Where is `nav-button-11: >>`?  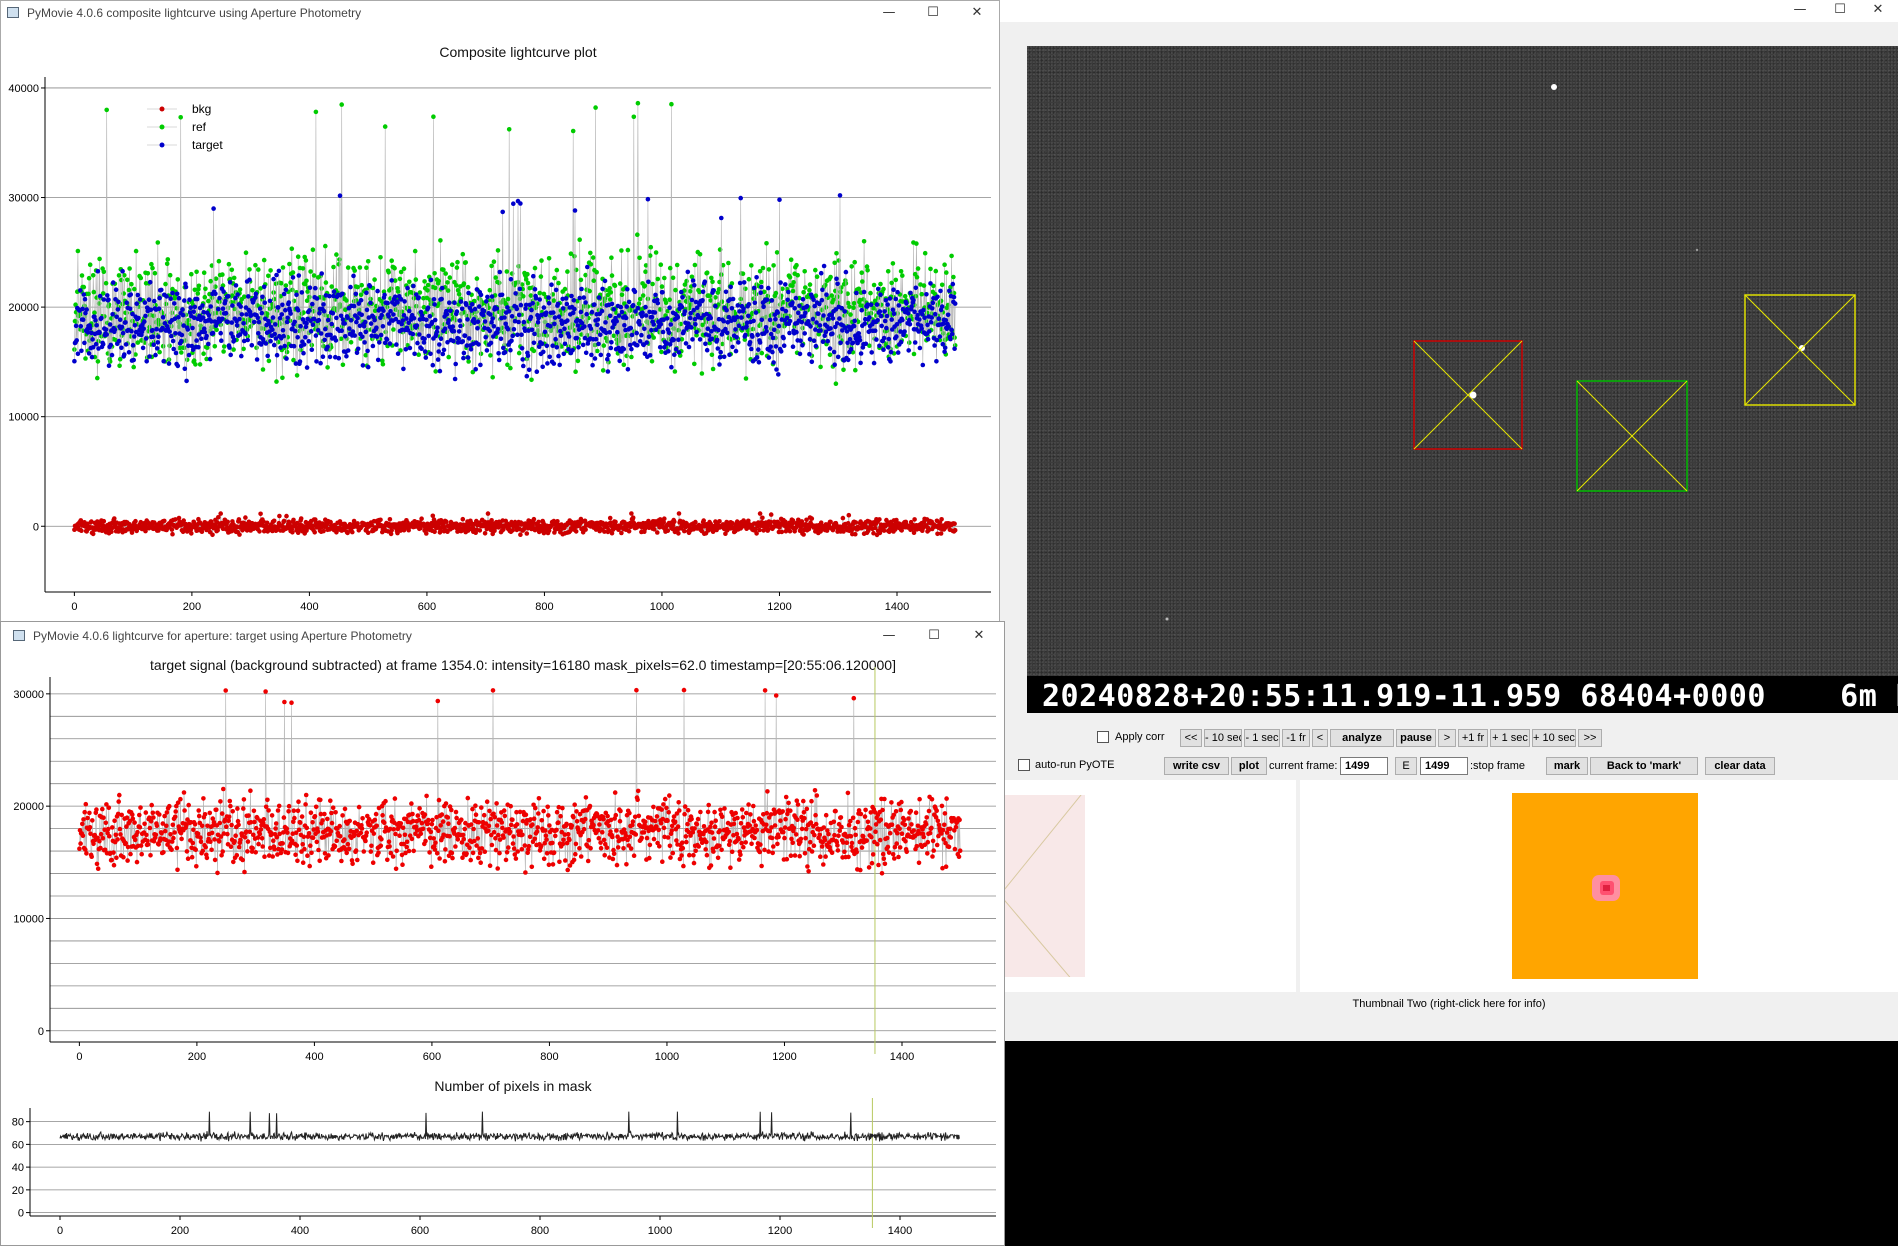 nav-button-11: >> is located at coordinates (1590, 738).